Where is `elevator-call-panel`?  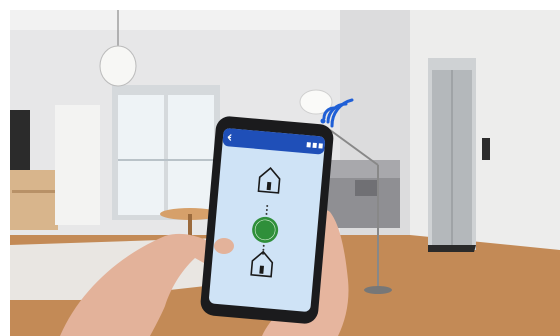 elevator-call-panel is located at coordinates (486, 149).